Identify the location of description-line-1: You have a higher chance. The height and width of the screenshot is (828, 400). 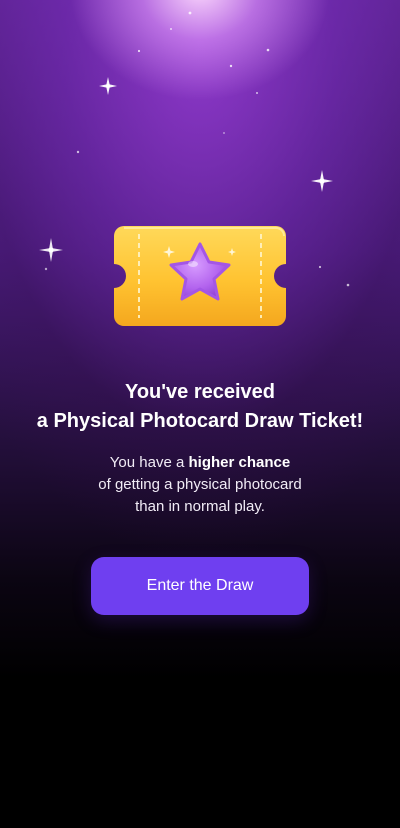
(200, 463).